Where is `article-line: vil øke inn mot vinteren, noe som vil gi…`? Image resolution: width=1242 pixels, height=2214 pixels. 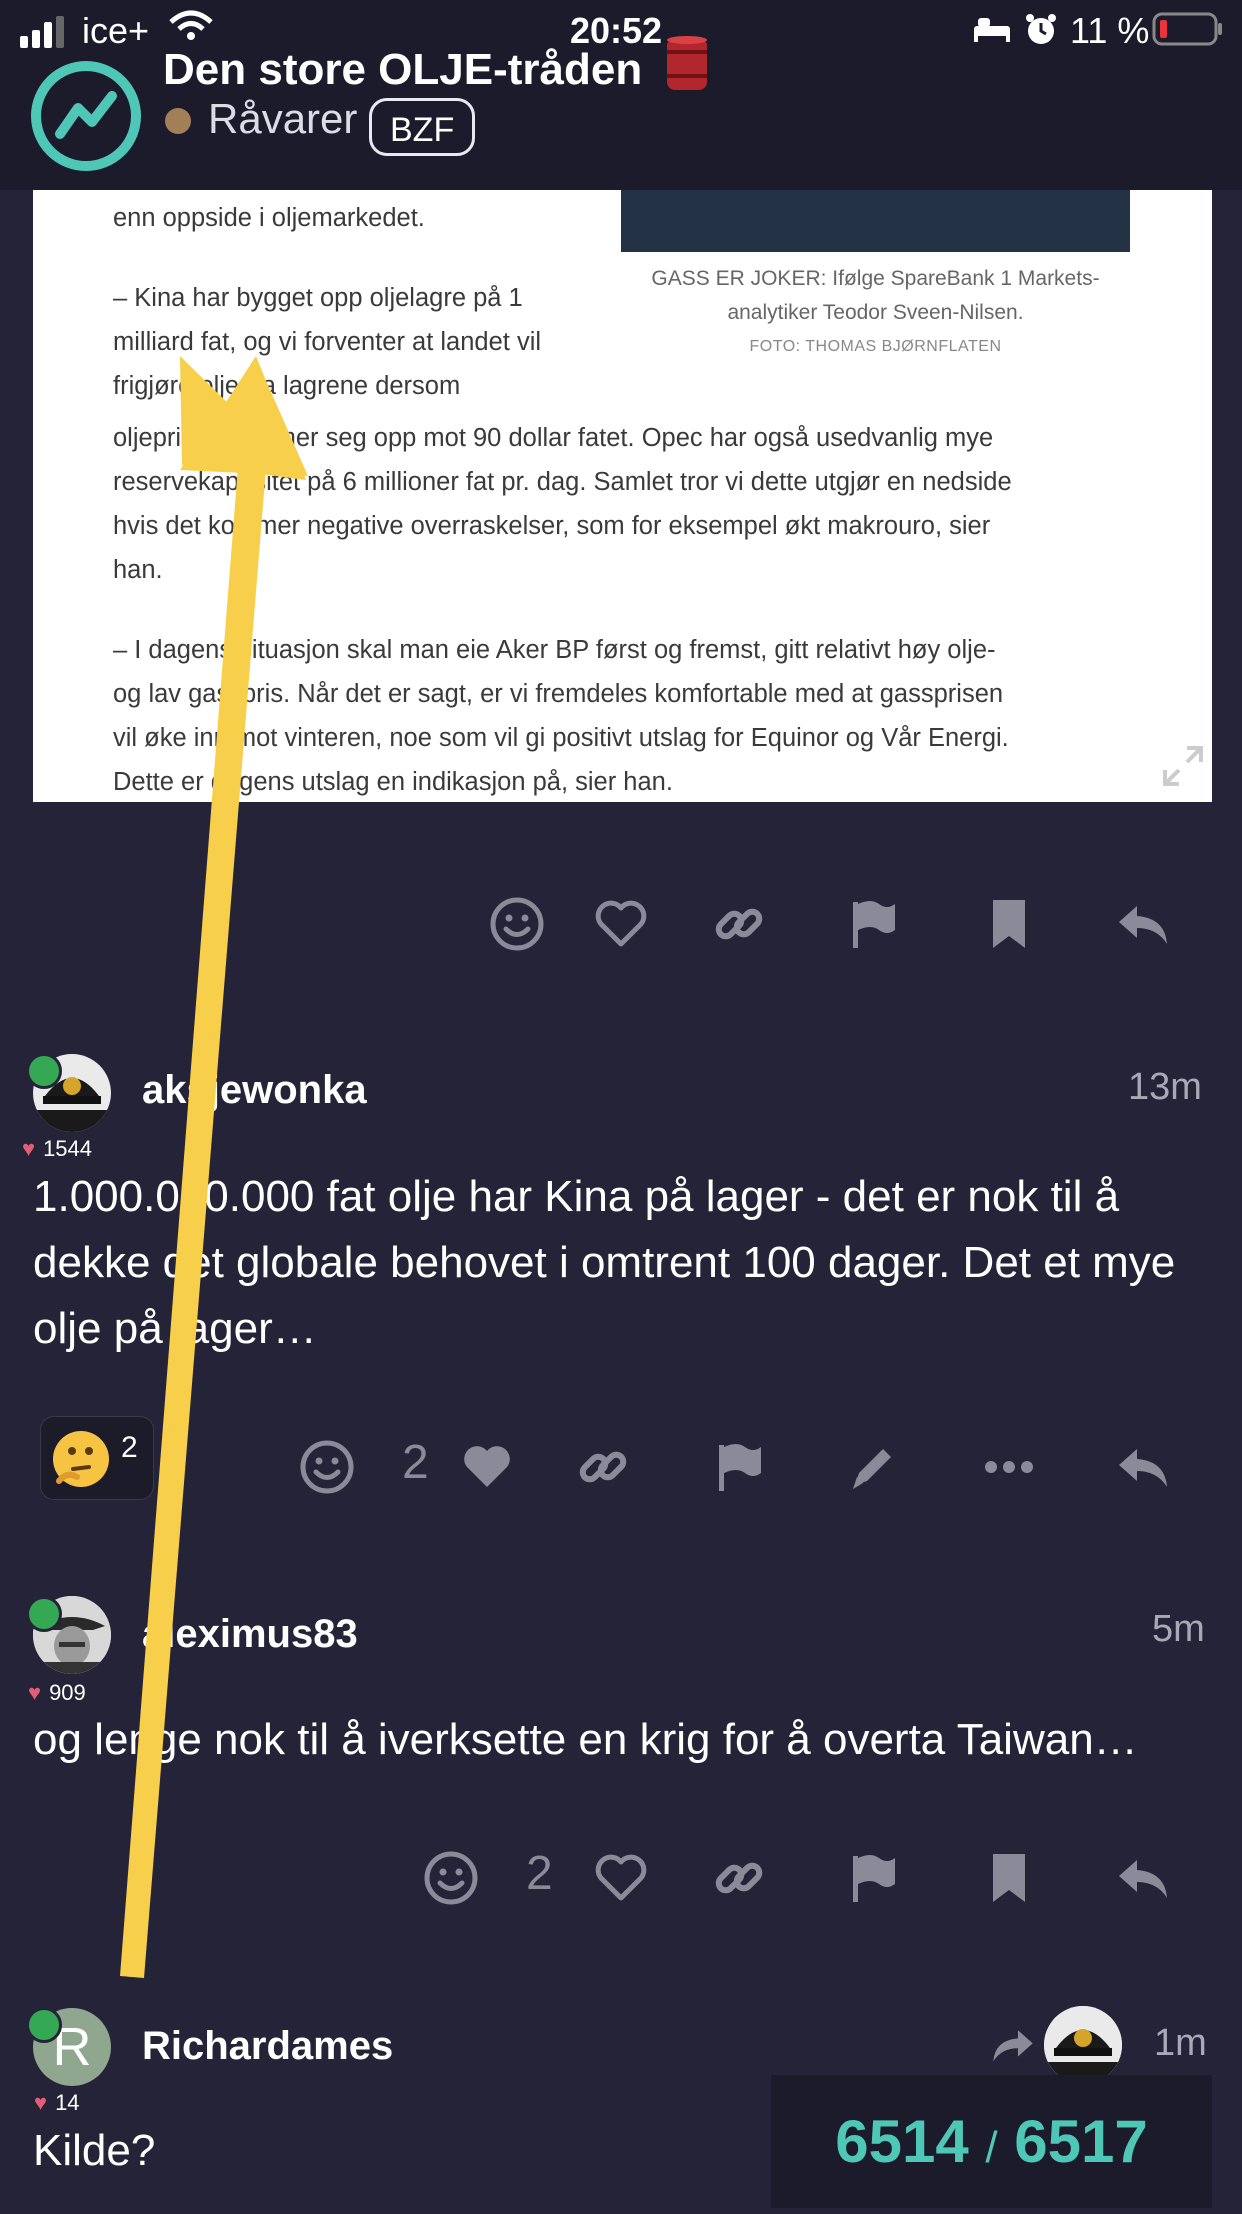 article-line: vil øke inn mot vinteren, noe som vil gi… is located at coordinates (561, 738).